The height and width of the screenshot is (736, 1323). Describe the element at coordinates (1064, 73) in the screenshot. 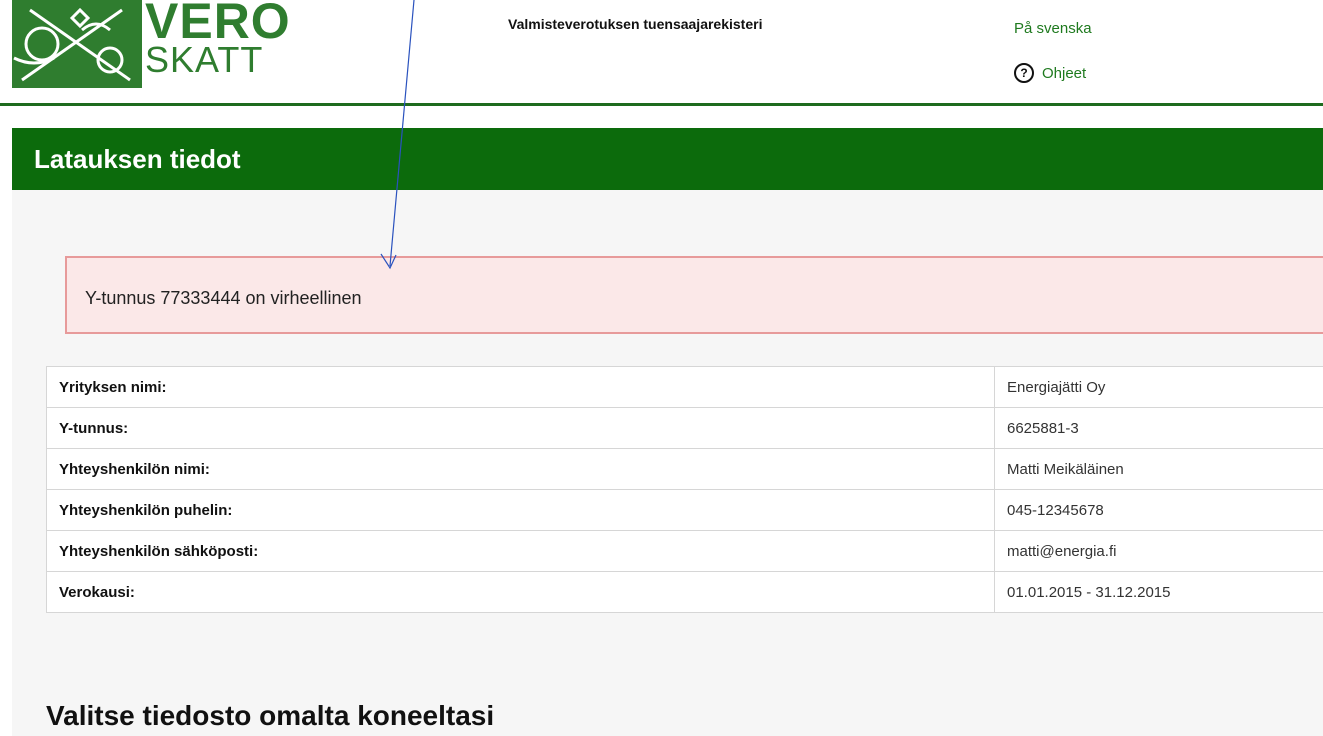

I see `help-link-label: Ohjeet` at that location.